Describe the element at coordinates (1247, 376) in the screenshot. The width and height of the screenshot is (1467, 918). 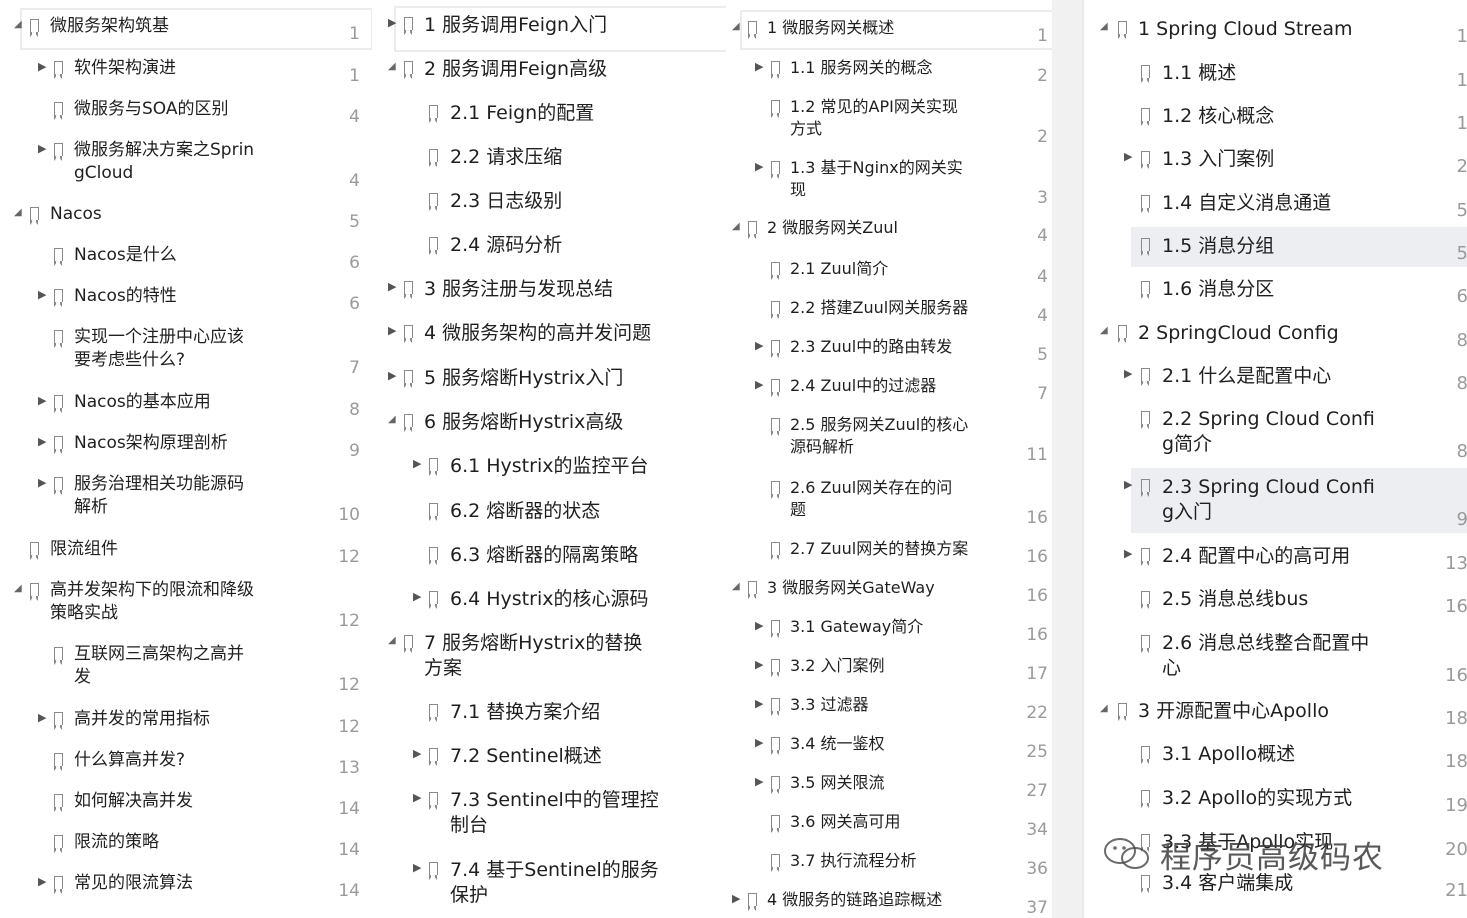
I see `outline-item-label: 2.1 什么是配置中心` at that location.